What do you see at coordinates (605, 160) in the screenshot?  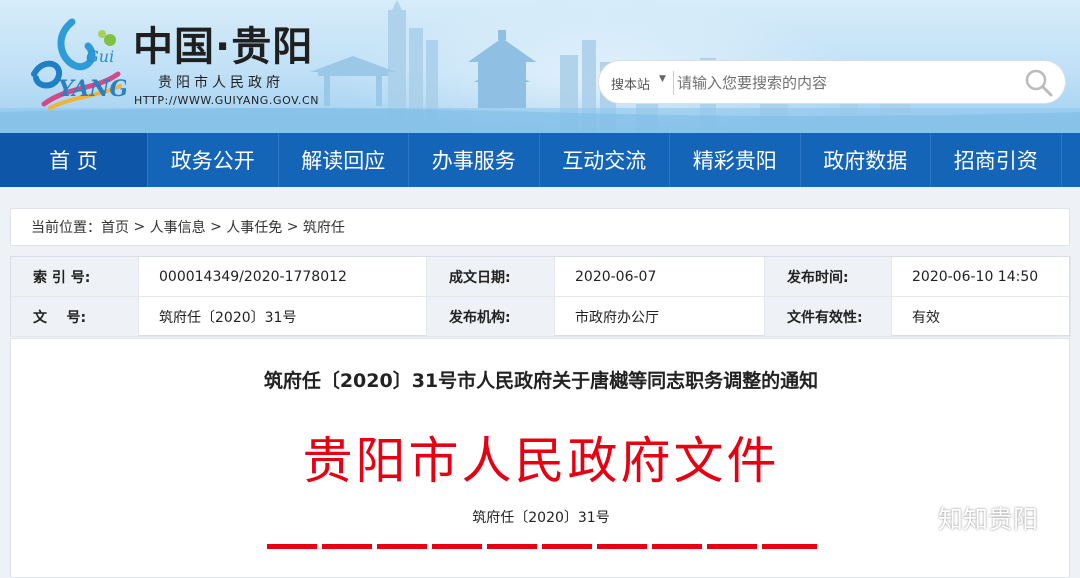 I see `nav-item-interaction: 互动交流` at bounding box center [605, 160].